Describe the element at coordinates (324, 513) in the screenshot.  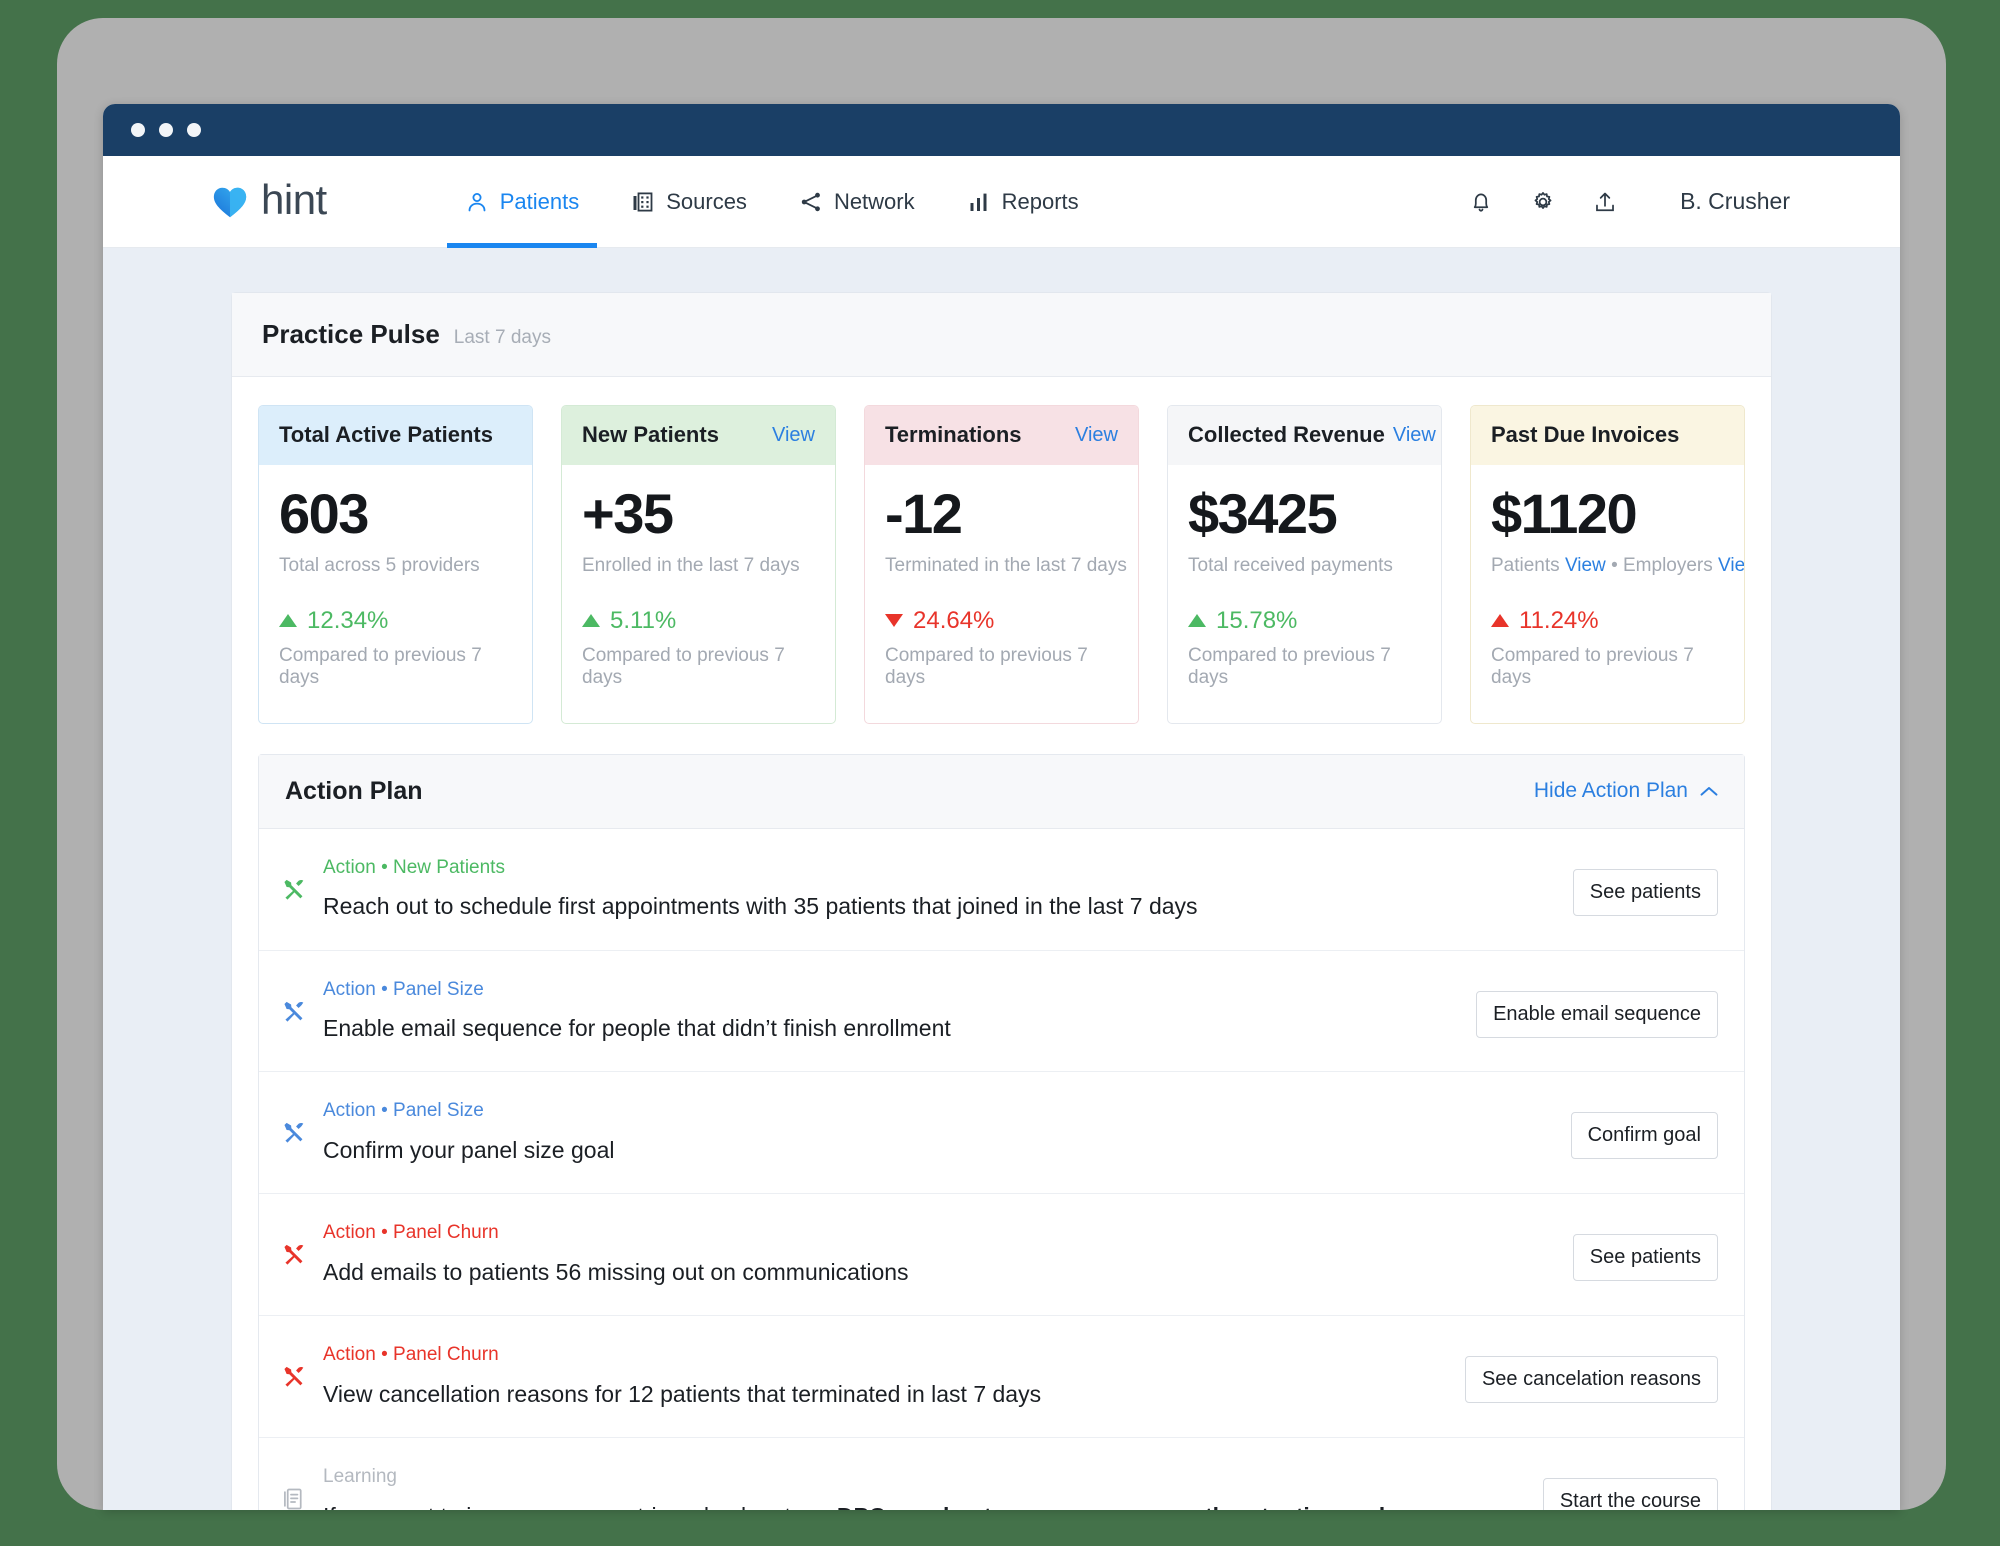
I see `metric-value: 603` at that location.